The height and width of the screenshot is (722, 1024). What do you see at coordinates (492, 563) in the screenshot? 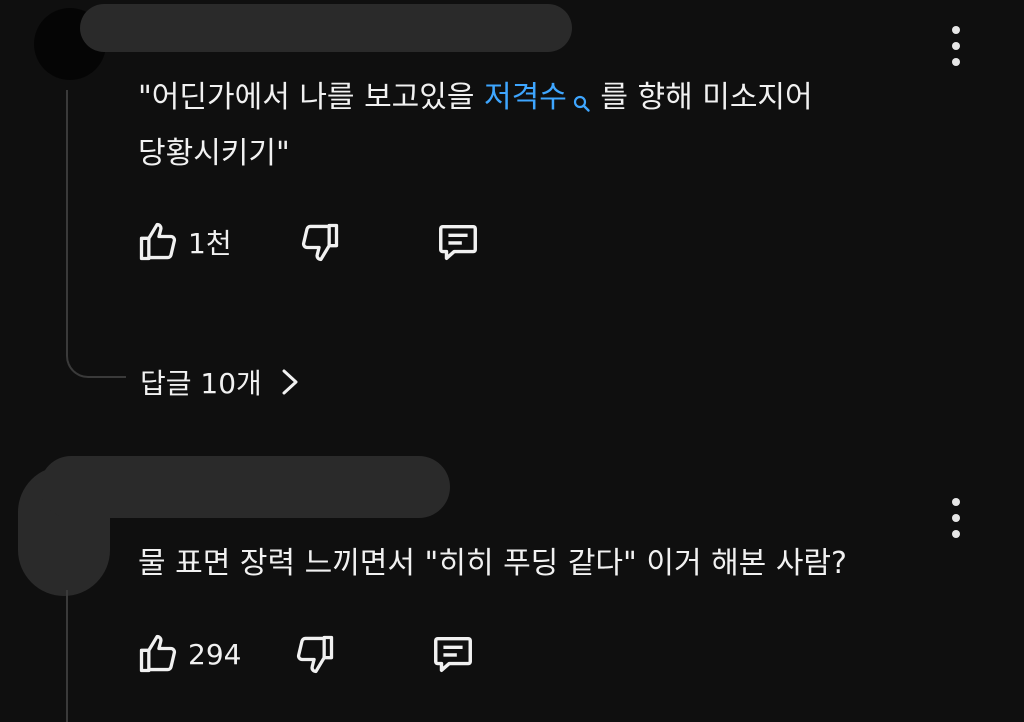
I see `comment-body: 물 표면 장력 느끼면서 "히히 푸딩 같다" 이거 해본 사람?` at bounding box center [492, 563].